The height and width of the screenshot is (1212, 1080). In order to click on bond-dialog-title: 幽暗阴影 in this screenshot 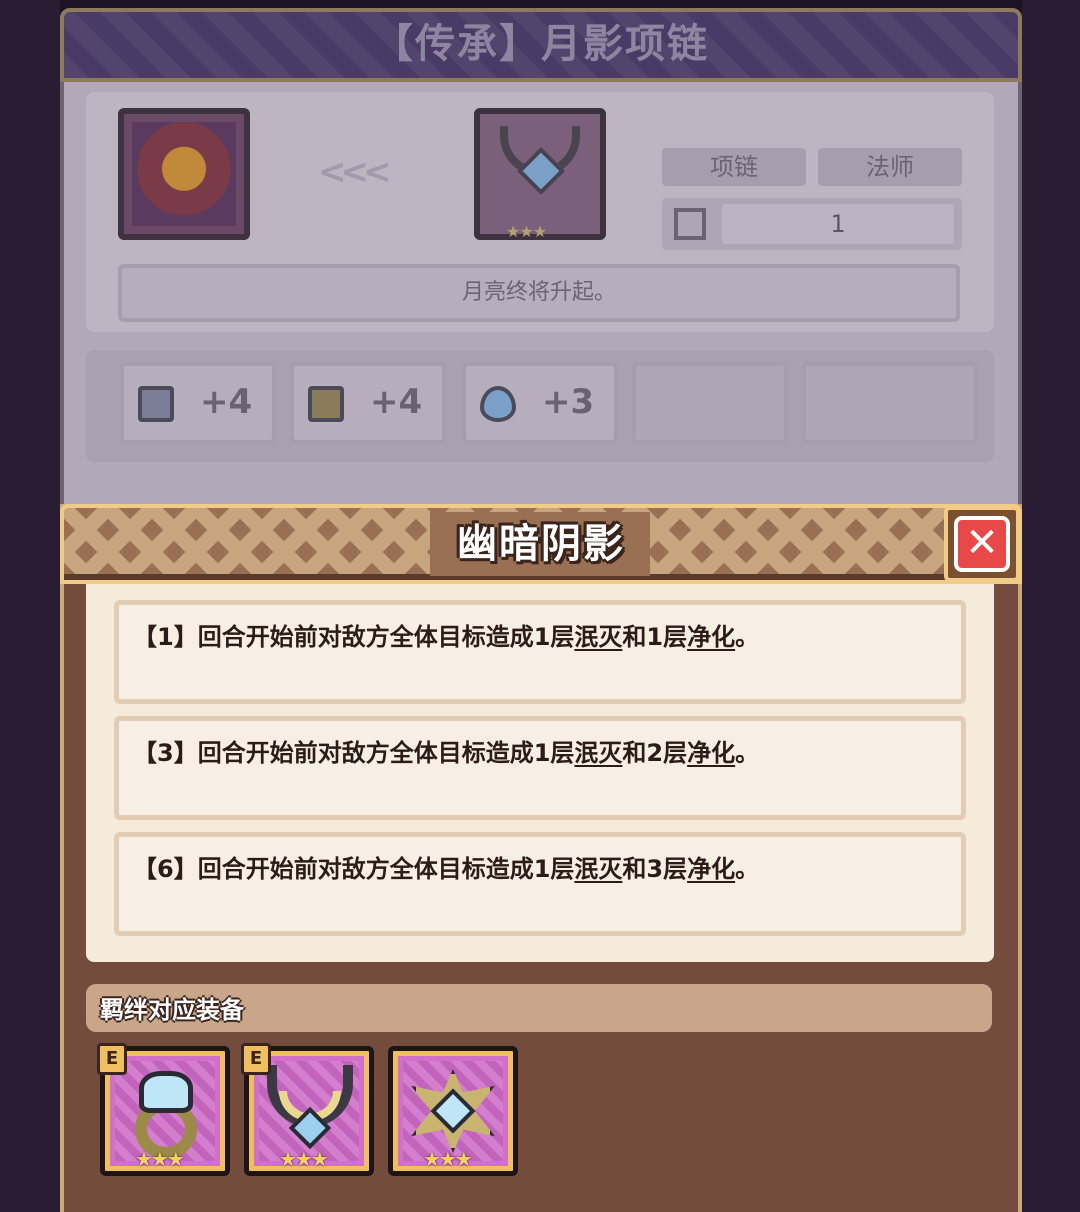, I will do `click(541, 544)`.